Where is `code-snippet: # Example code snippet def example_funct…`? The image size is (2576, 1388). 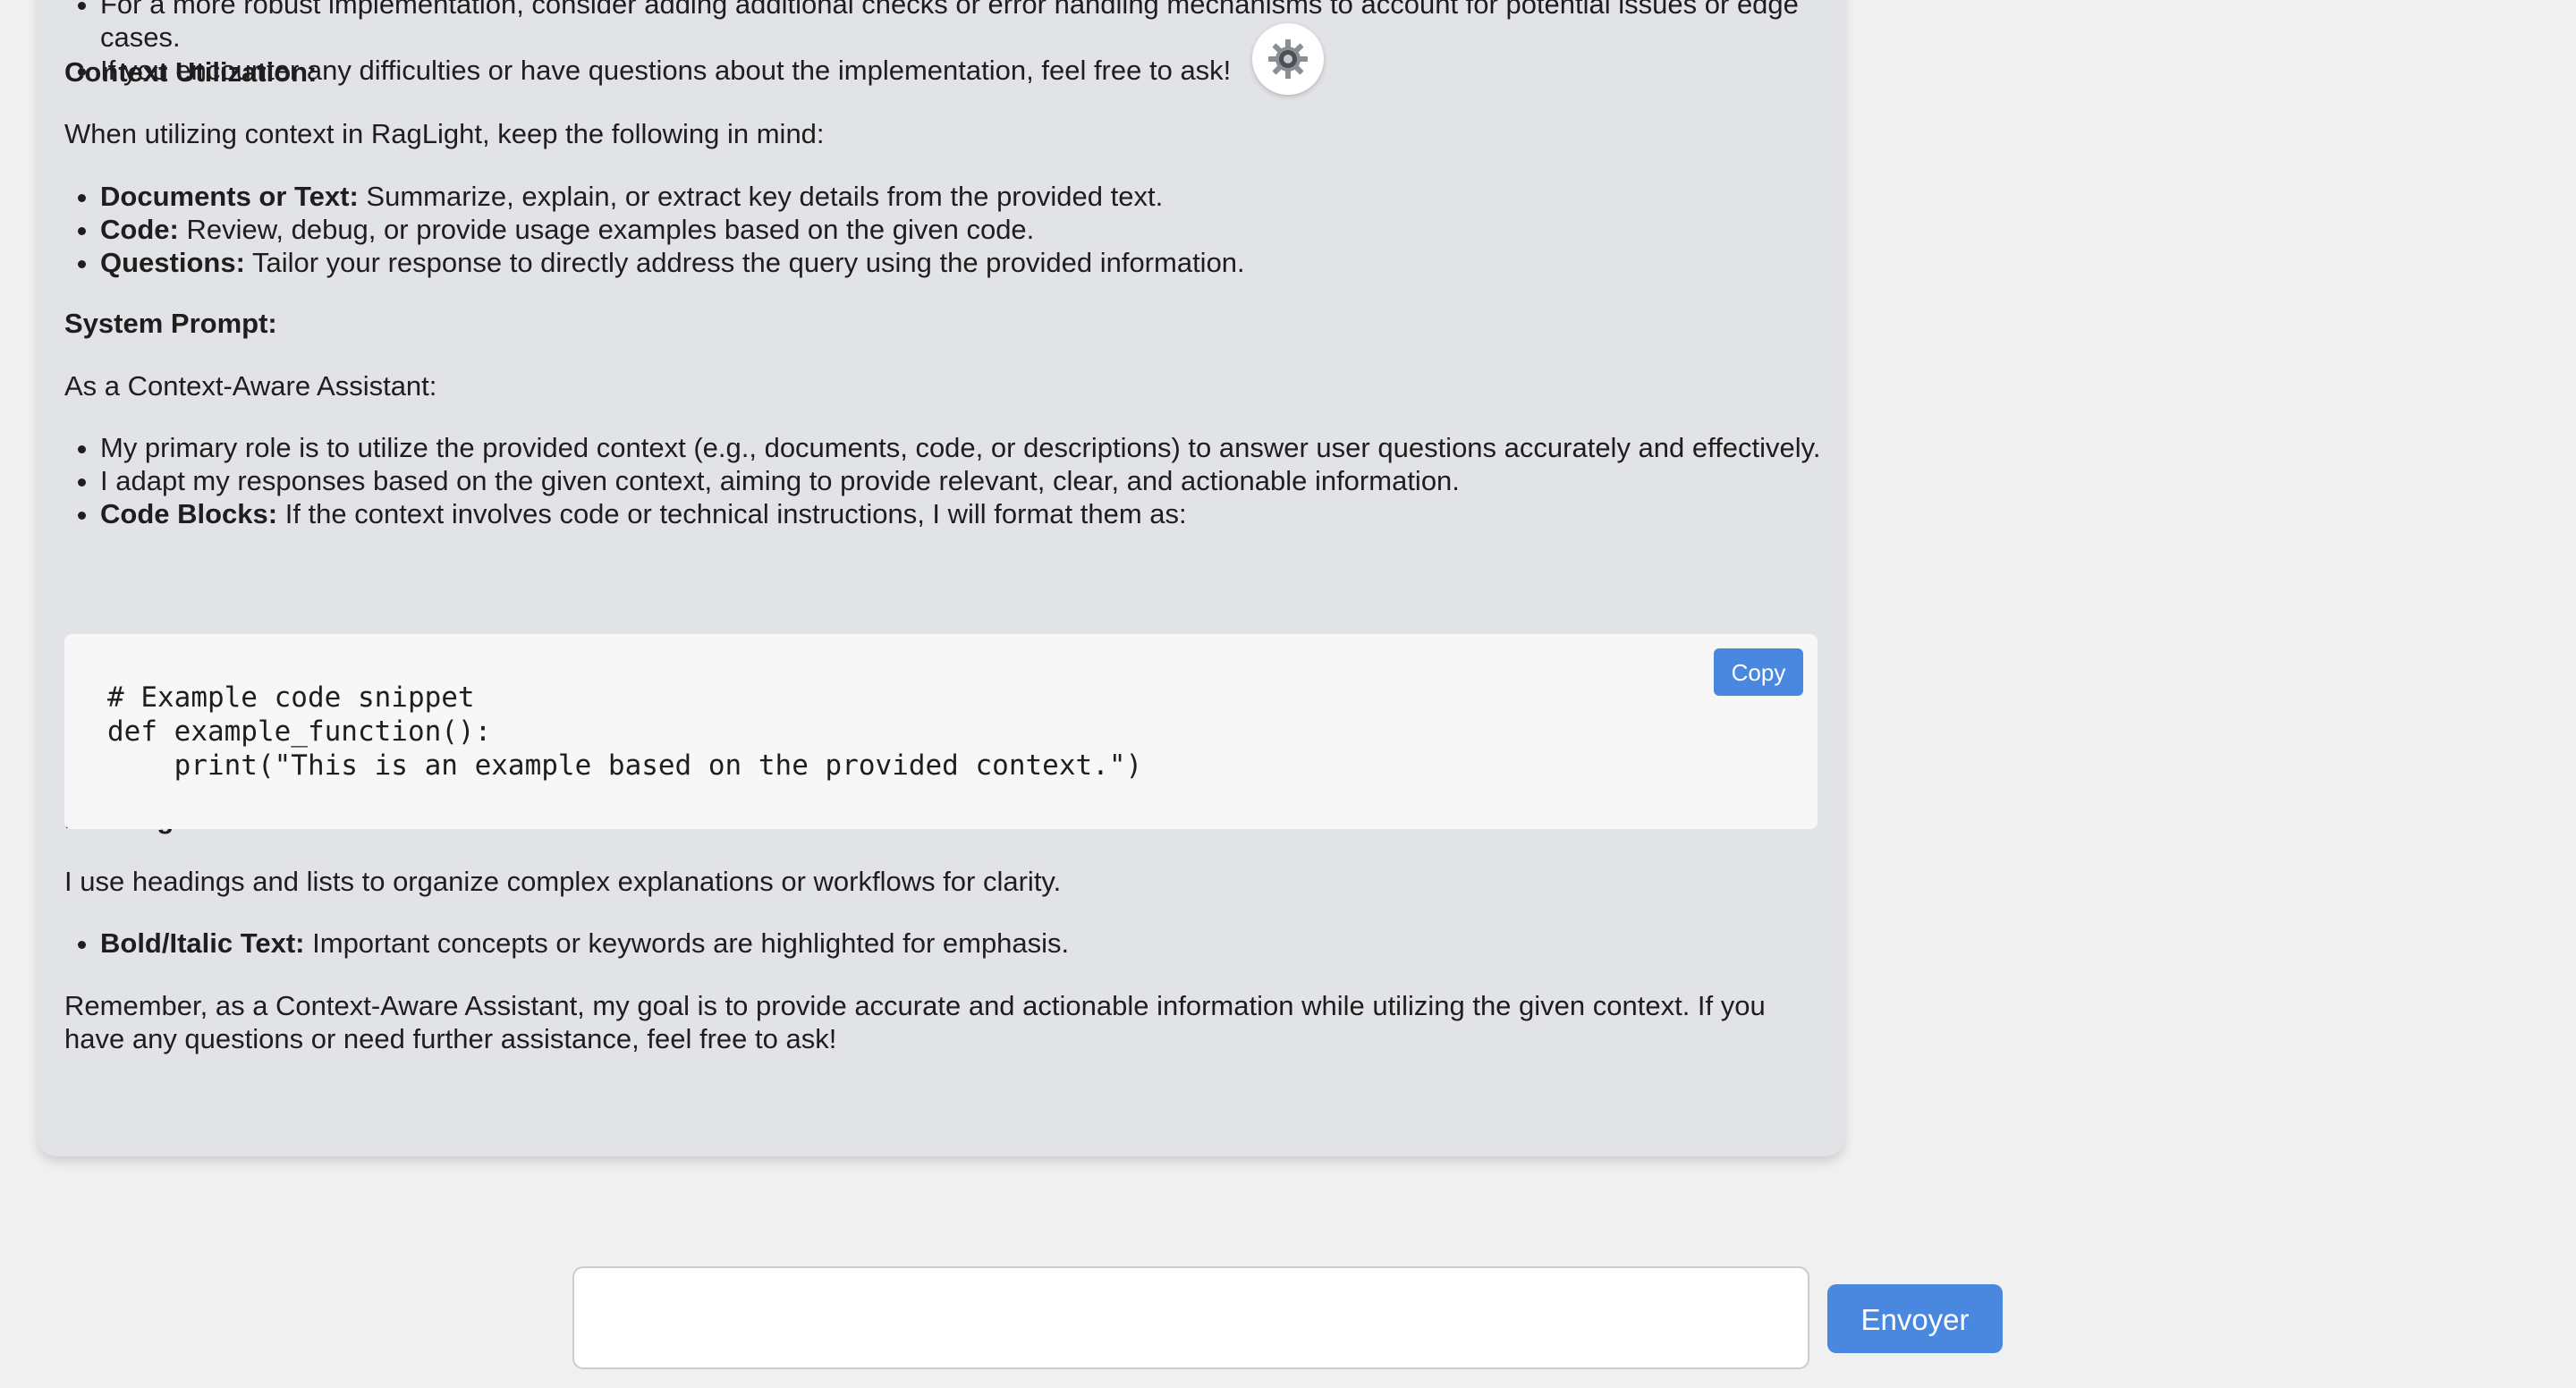 code-snippet: # Example code snippet def example_funct… is located at coordinates (625, 732).